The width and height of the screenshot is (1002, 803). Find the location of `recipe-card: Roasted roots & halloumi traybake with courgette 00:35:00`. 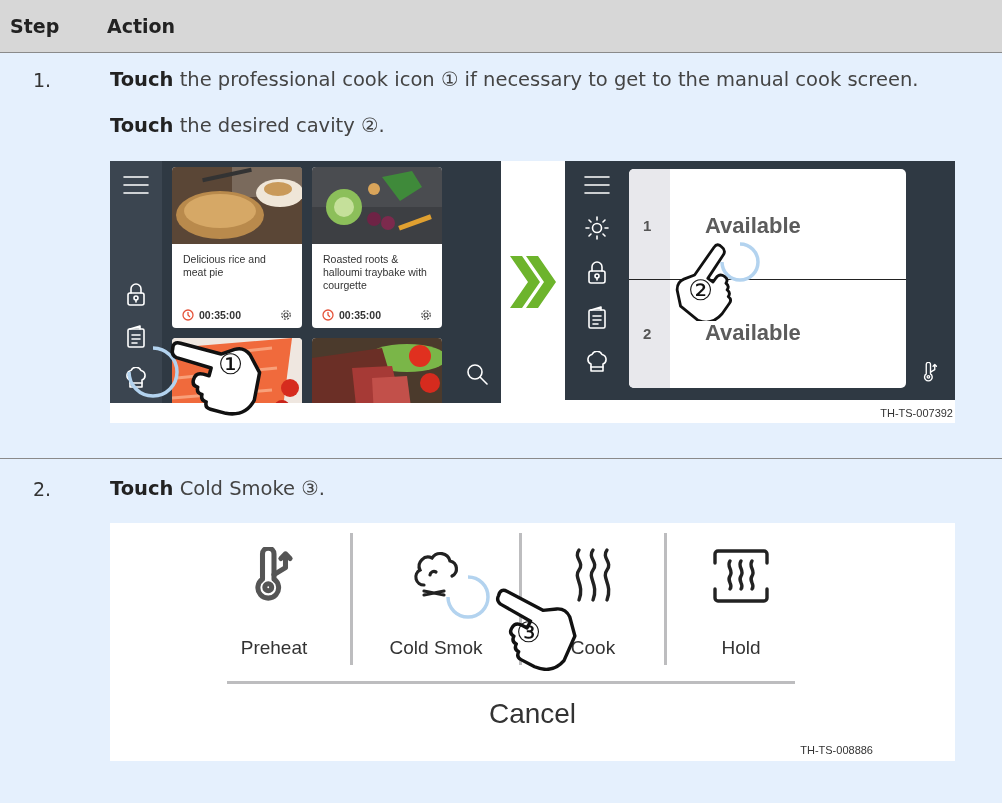

recipe-card: Roasted roots & halloumi traybake with courgette 00:35:00 is located at coordinates (377, 247).